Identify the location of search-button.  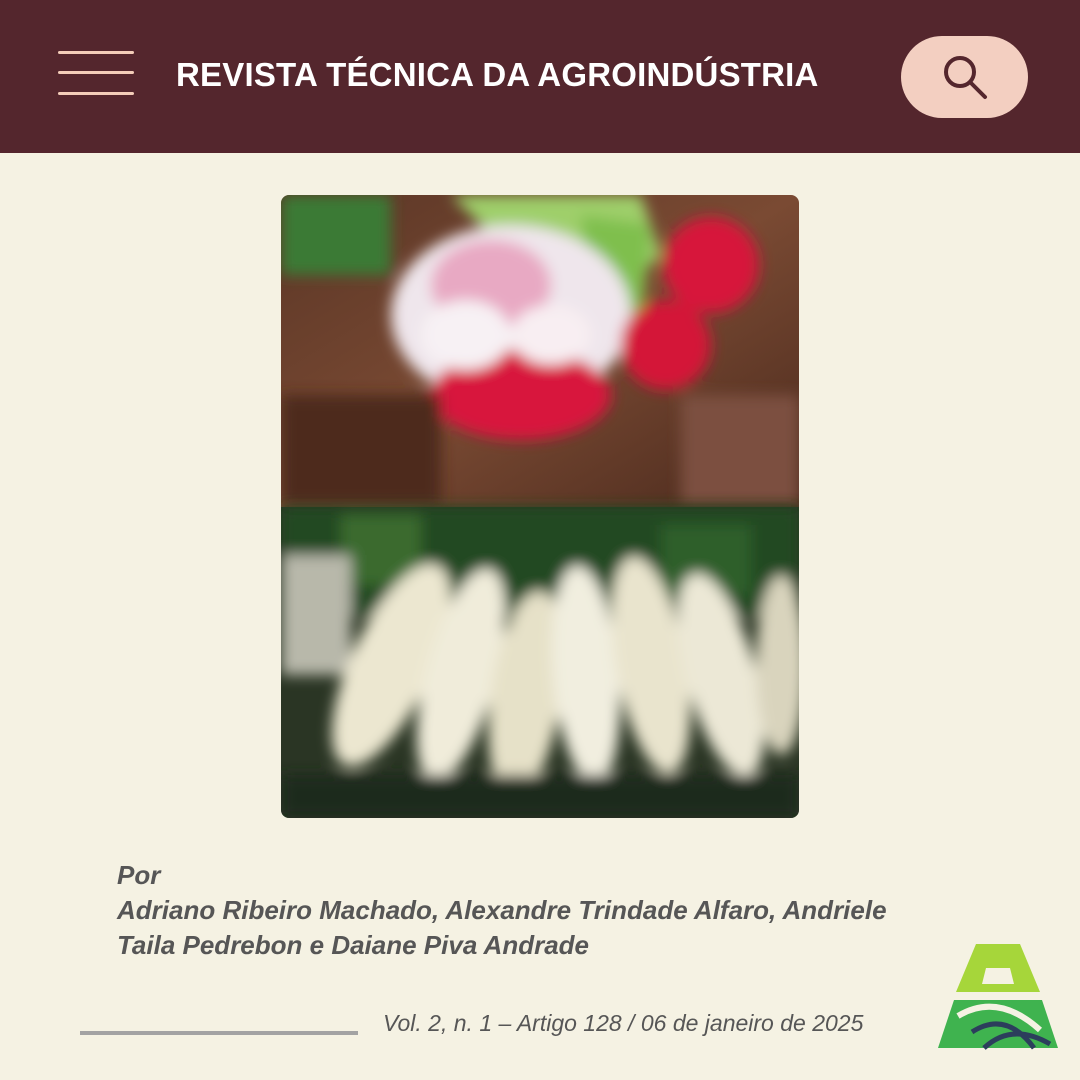
(964, 77).